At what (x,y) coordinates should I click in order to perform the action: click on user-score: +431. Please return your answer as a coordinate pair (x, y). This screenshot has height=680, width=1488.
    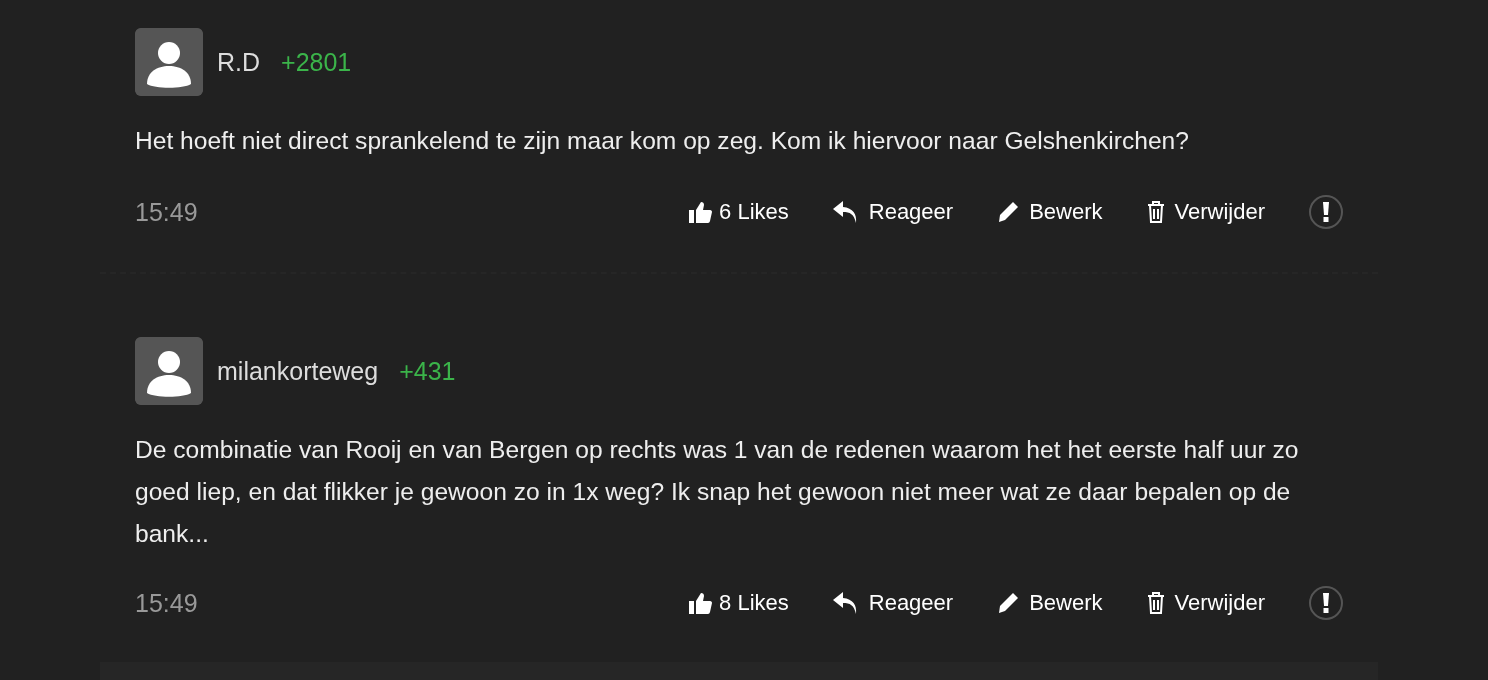
    Looking at the image, I should click on (427, 371).